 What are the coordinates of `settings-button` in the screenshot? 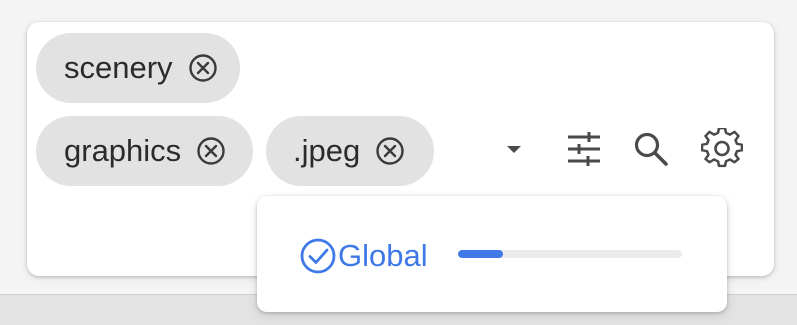 It's located at (722, 151).